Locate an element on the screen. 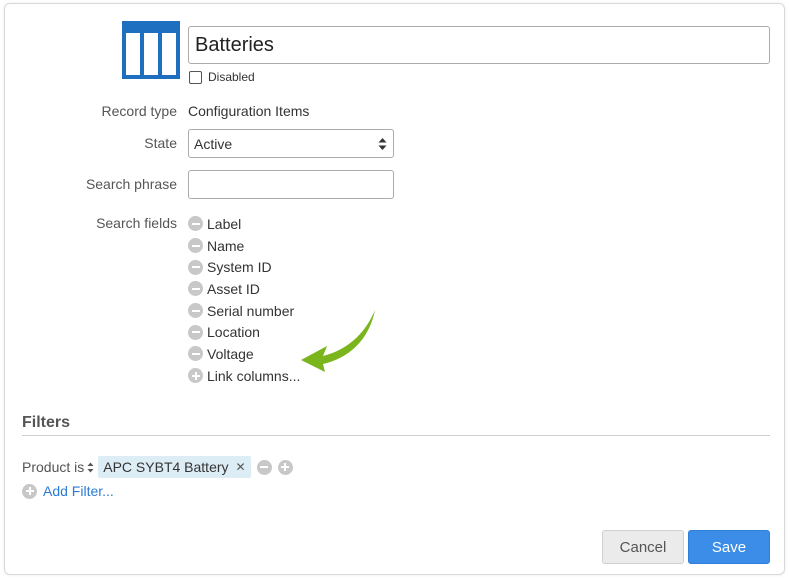 This screenshot has width=790, height=580. pointer-arrow-icon is located at coordinates (338, 341).